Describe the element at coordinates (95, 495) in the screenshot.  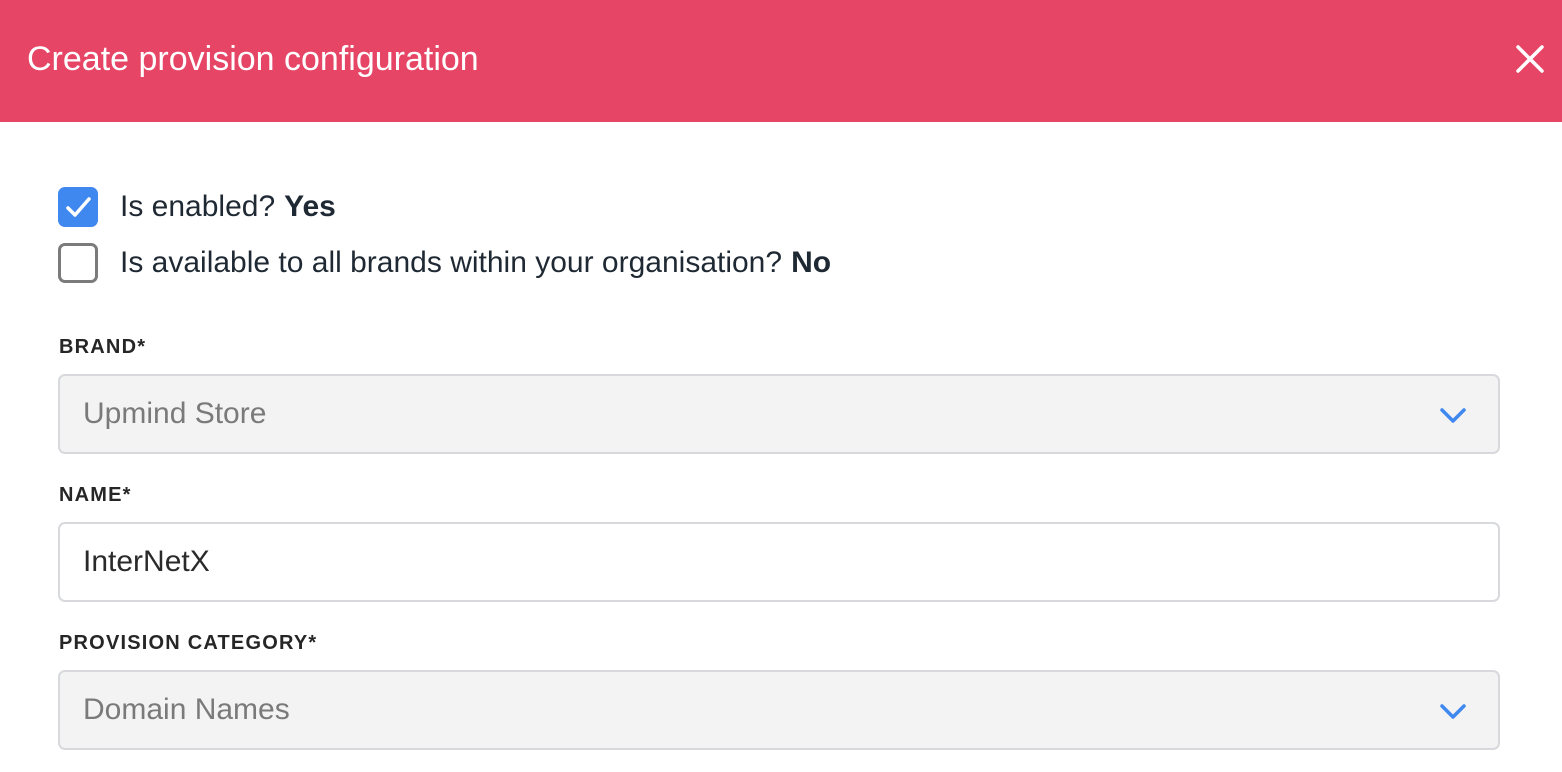
I see `name-label: NAME*` at that location.